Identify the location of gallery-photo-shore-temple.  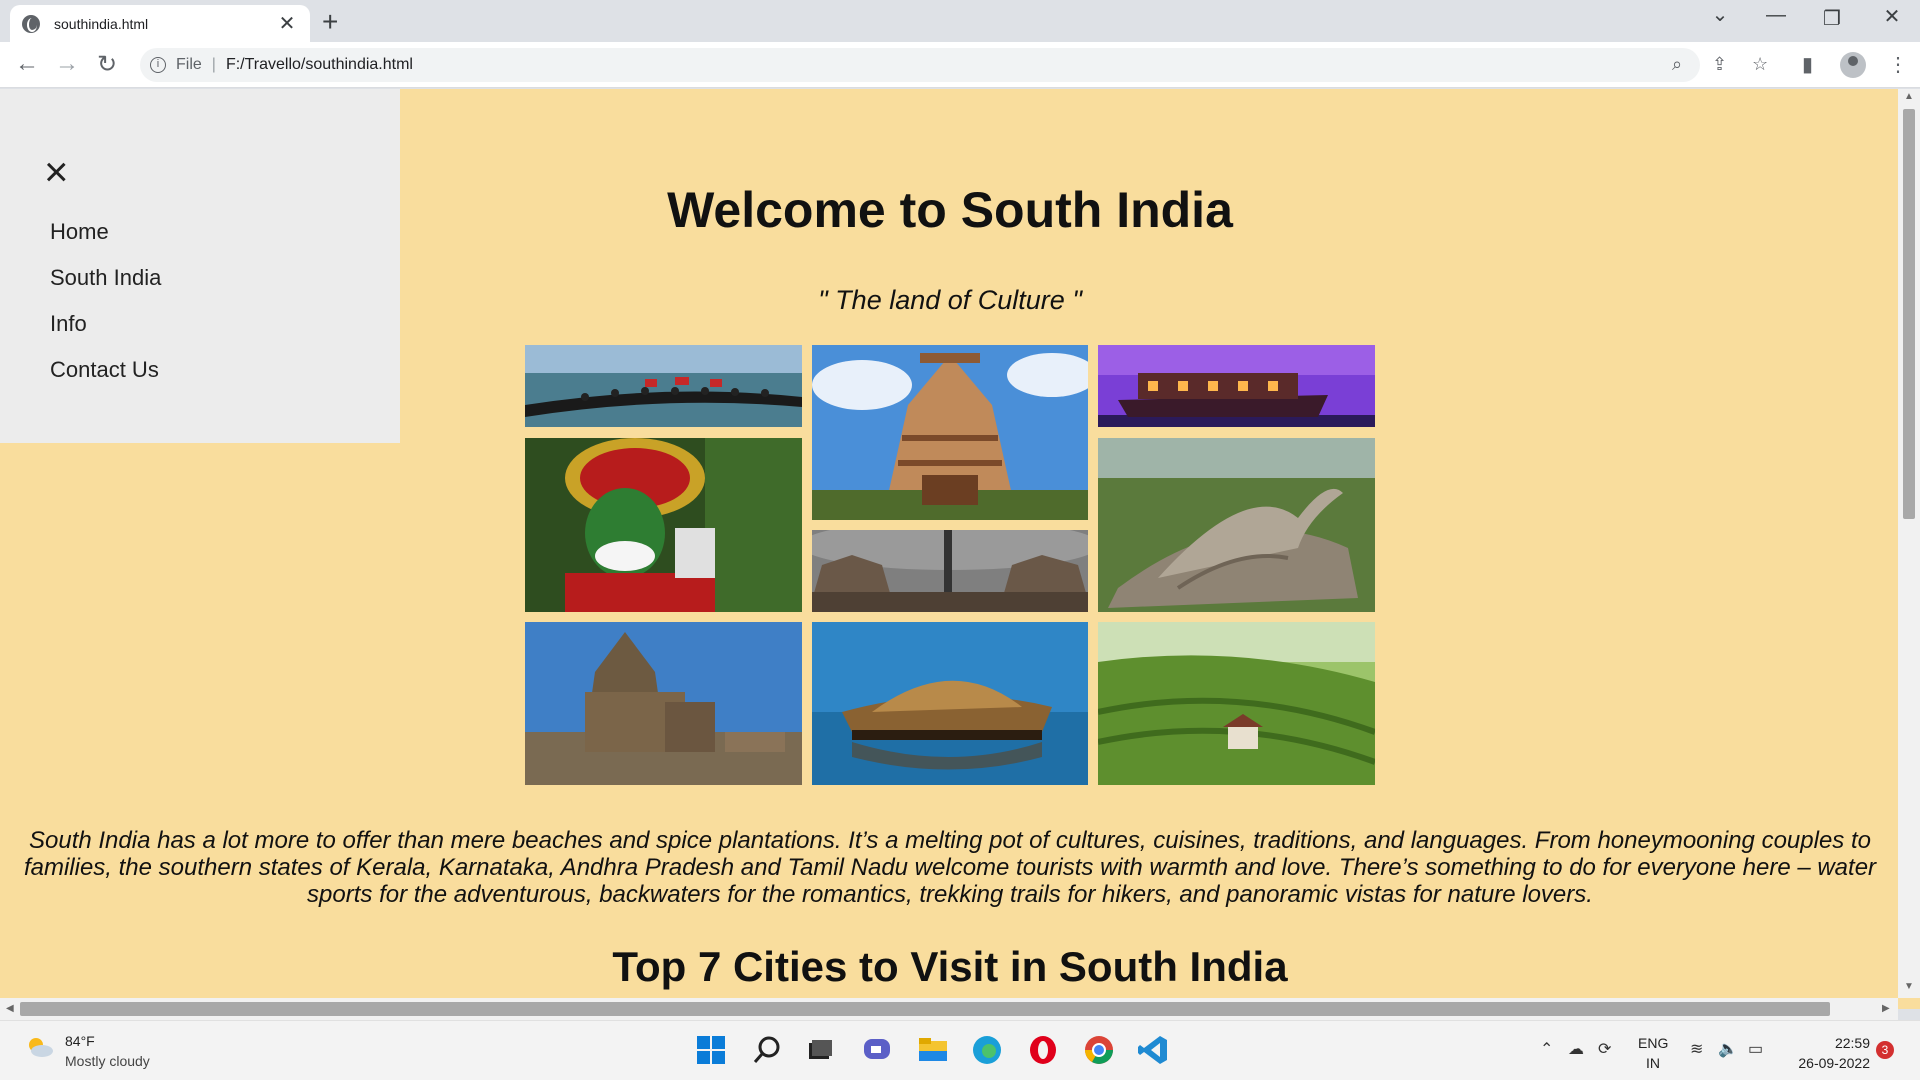
(663, 703).